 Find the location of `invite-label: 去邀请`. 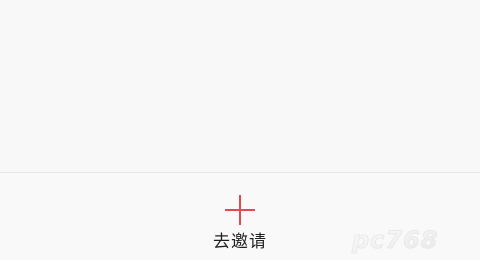

invite-label: 去邀请 is located at coordinates (240, 242).